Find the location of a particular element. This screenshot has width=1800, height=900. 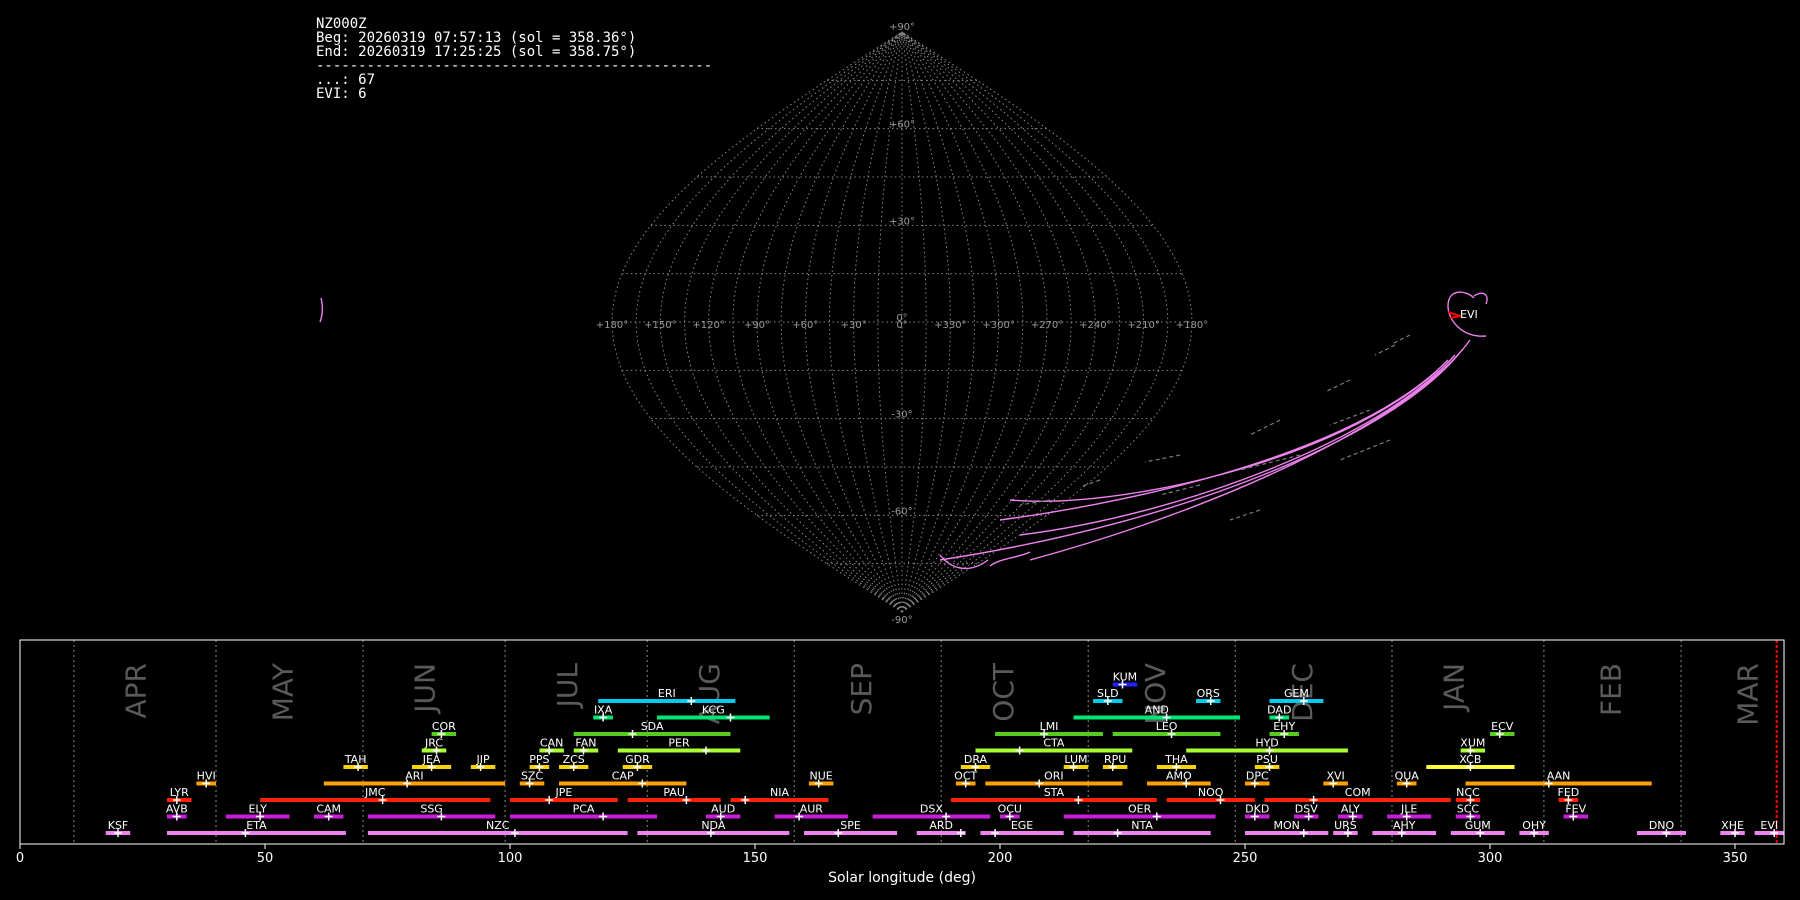

shower-kcg: KCG is located at coordinates (713, 713).